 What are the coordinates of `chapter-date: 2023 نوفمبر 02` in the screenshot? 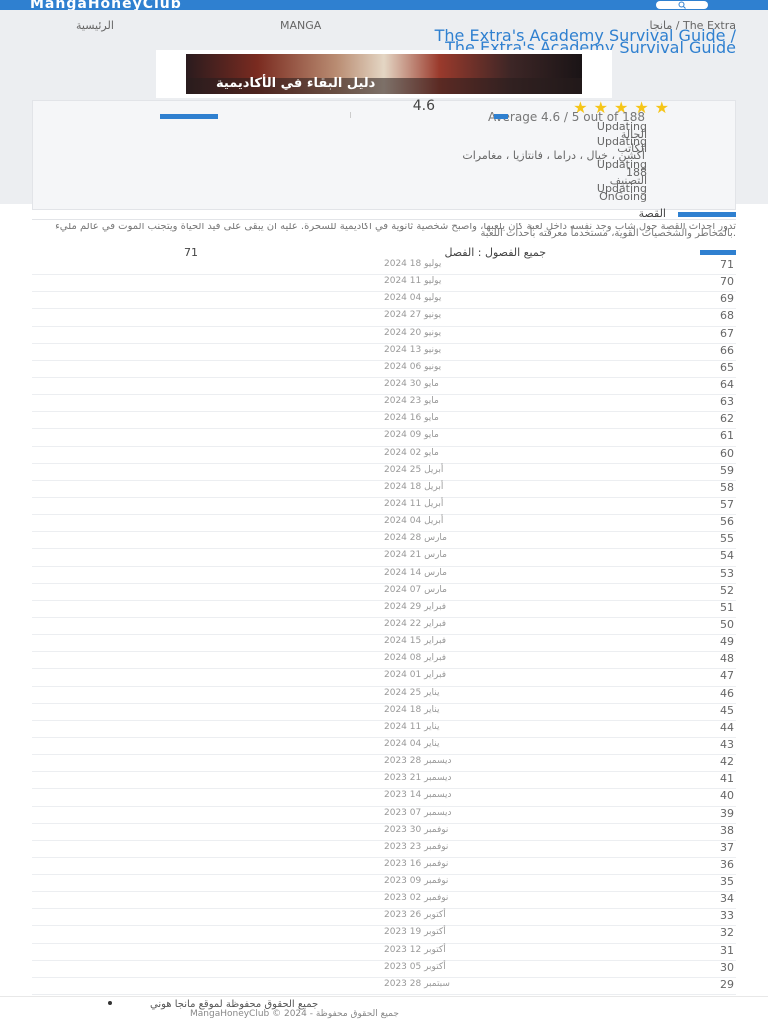 It's located at (416, 898).